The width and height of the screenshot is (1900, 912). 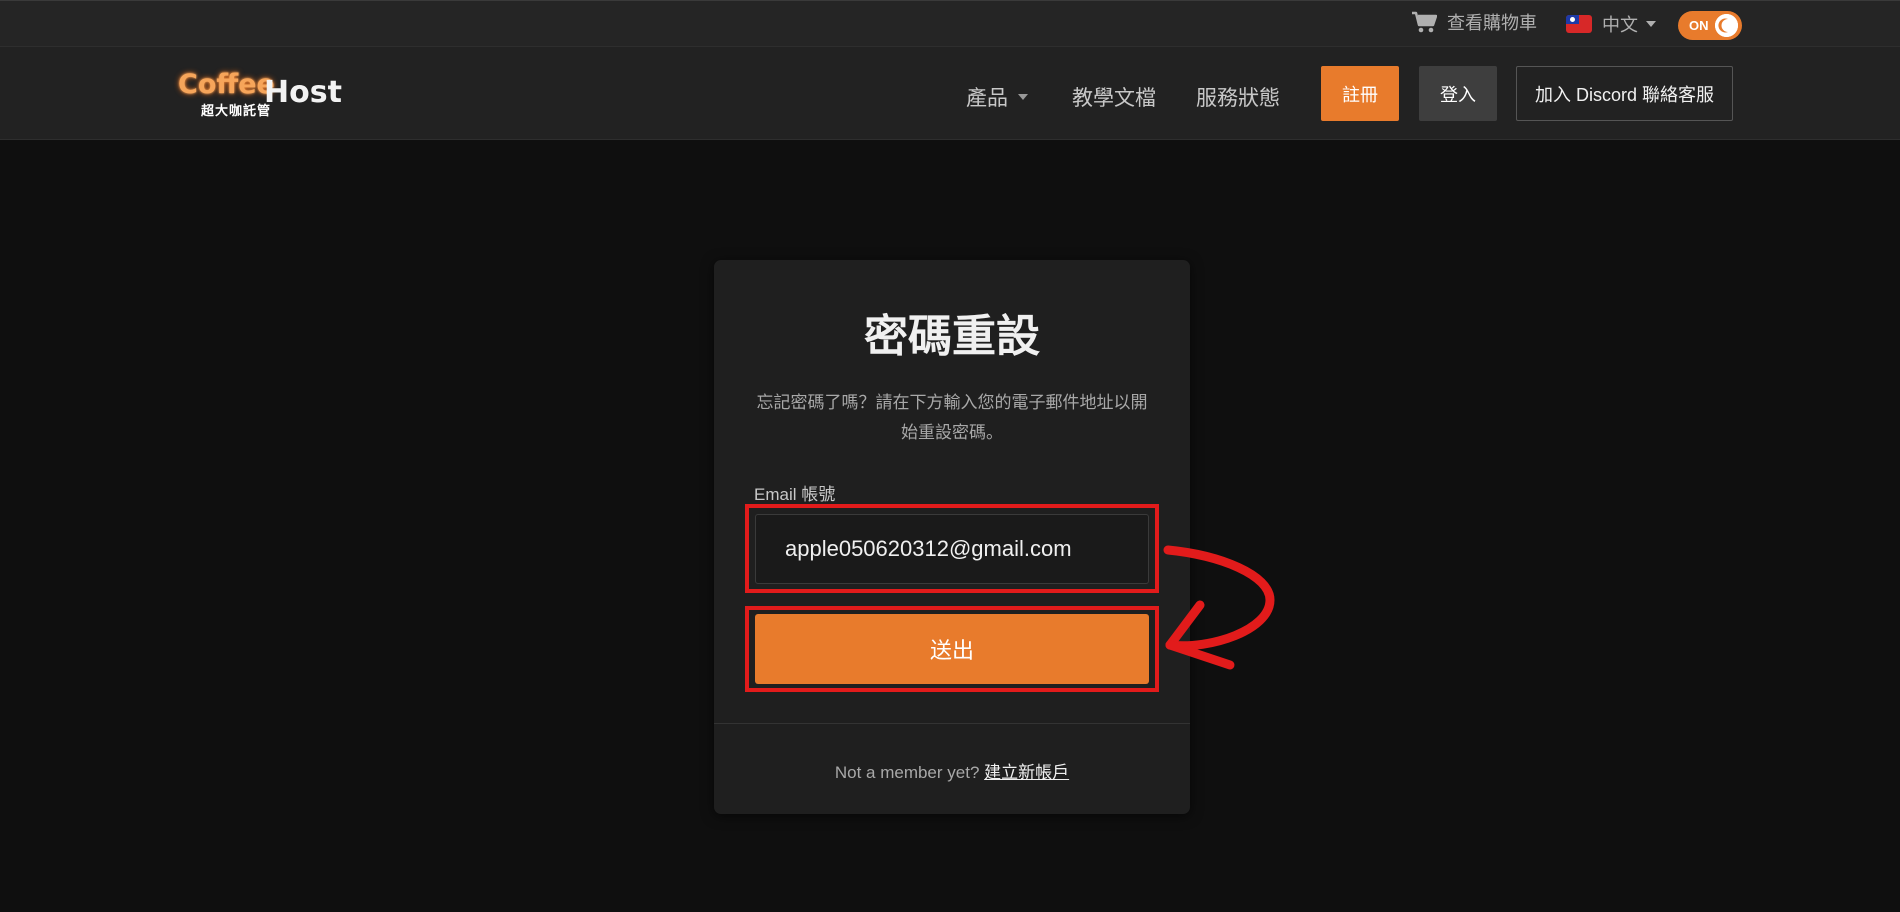 I want to click on create-account-link: 建立新帳戶, so click(x=1026, y=772).